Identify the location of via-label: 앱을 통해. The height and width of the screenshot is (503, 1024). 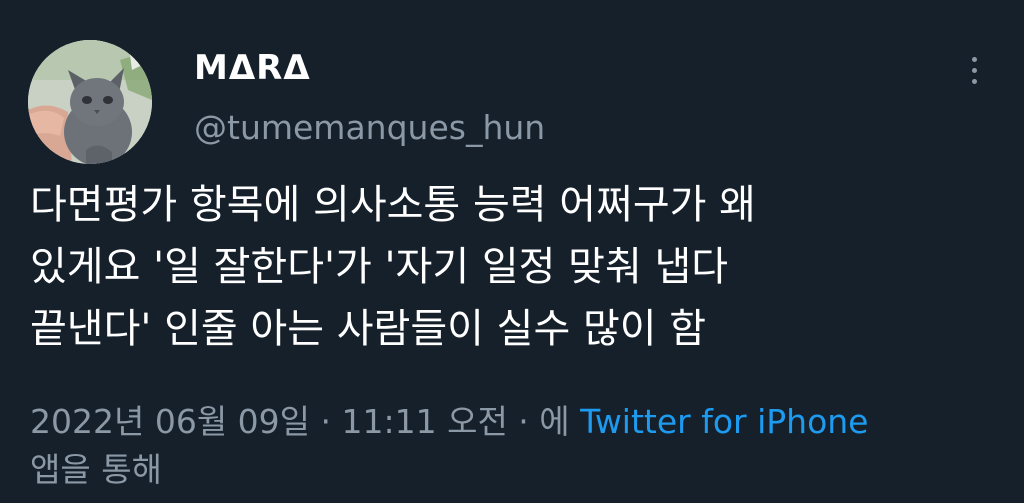
(96, 469).